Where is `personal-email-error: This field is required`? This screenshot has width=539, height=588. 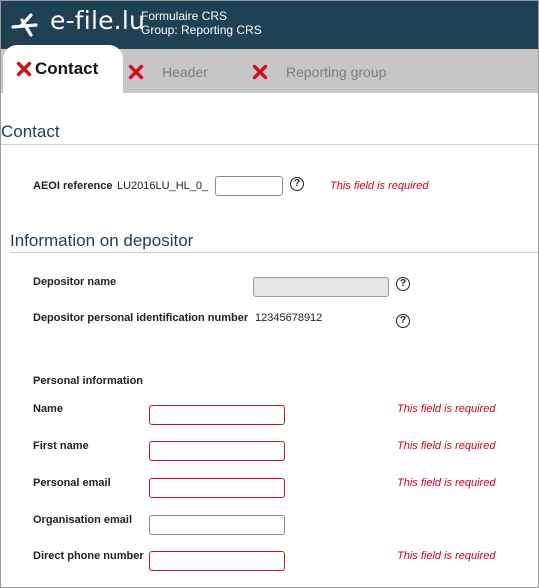
personal-email-error: This field is required is located at coordinates (446, 483).